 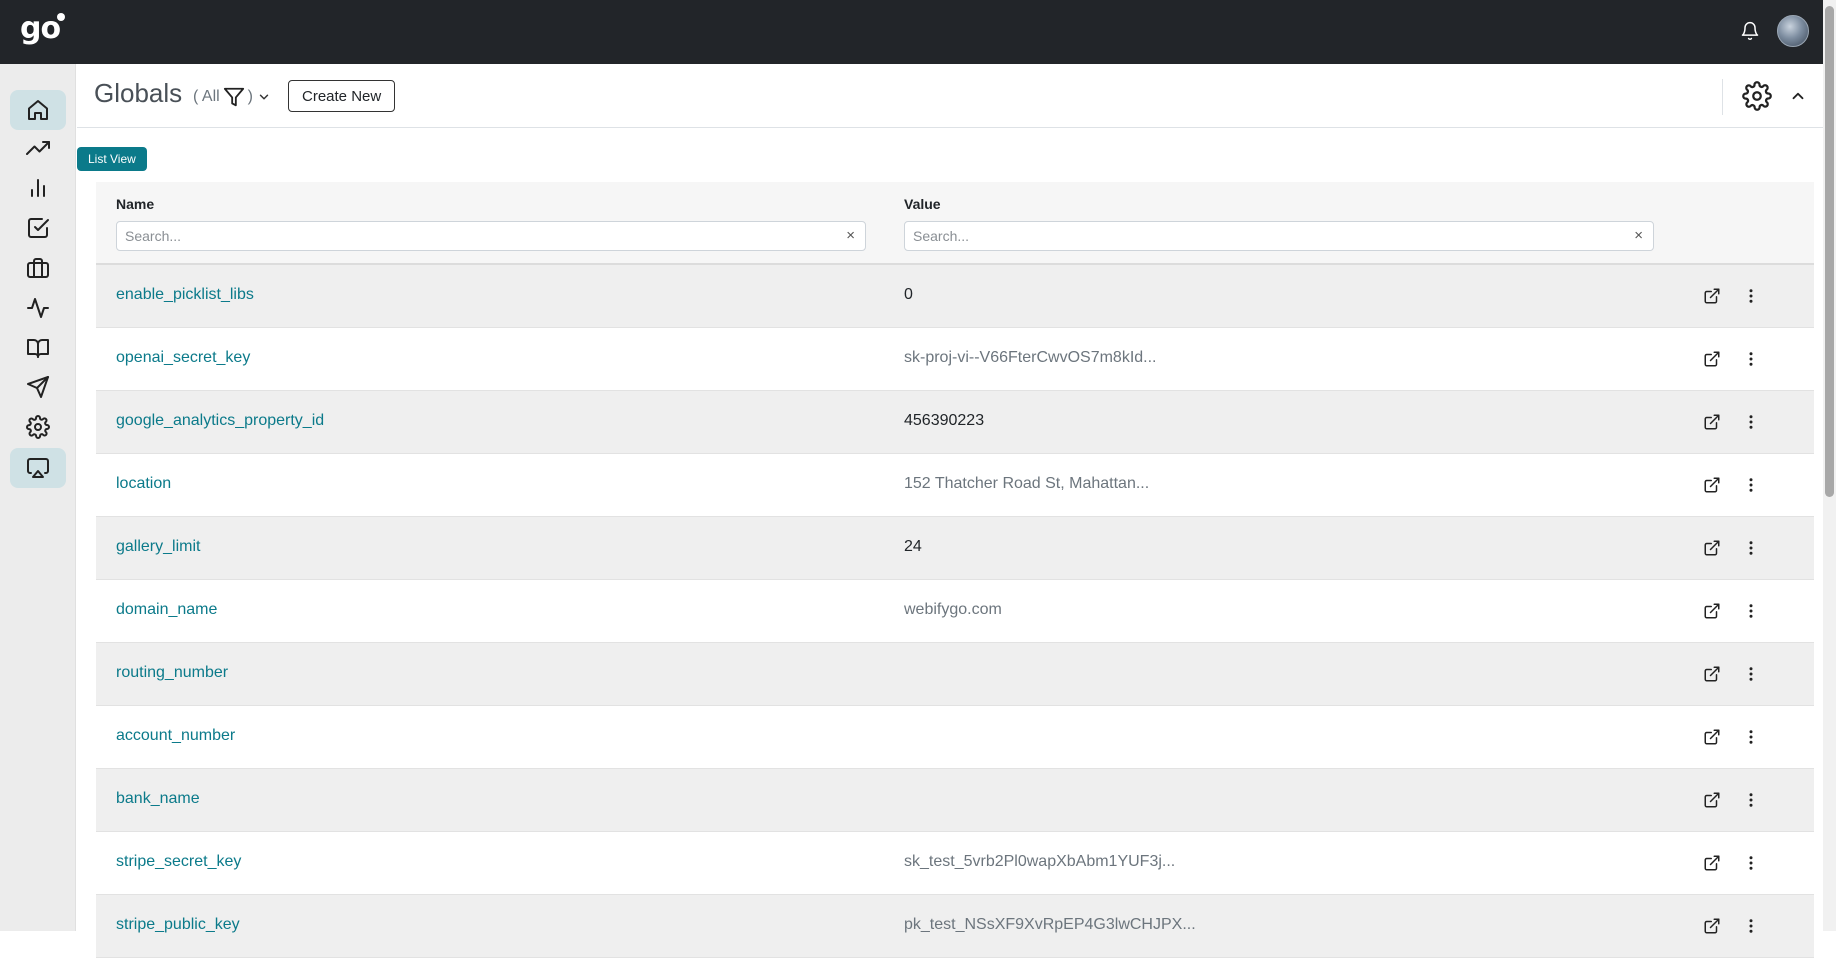 I want to click on global-name-link: routing_number, so click(x=172, y=673).